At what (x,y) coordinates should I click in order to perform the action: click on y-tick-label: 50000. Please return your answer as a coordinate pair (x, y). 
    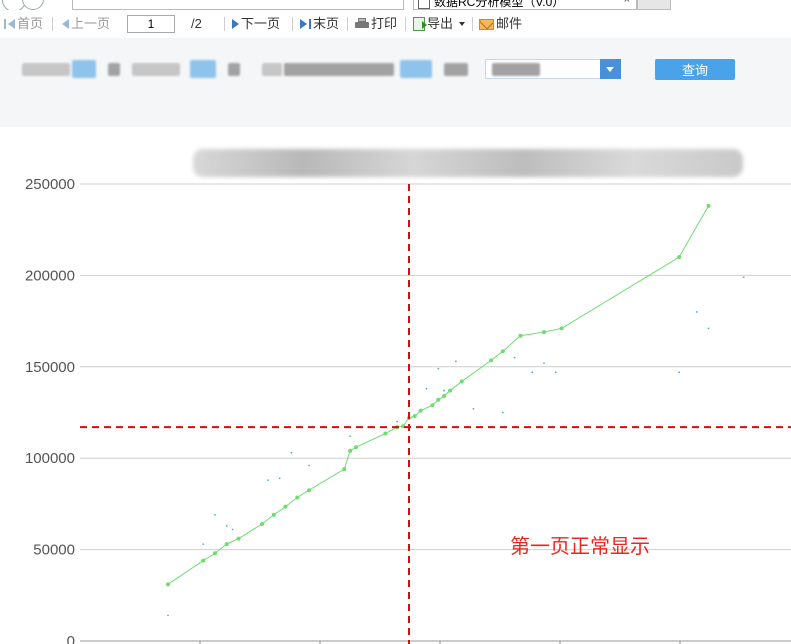
    Looking at the image, I should click on (54, 550).